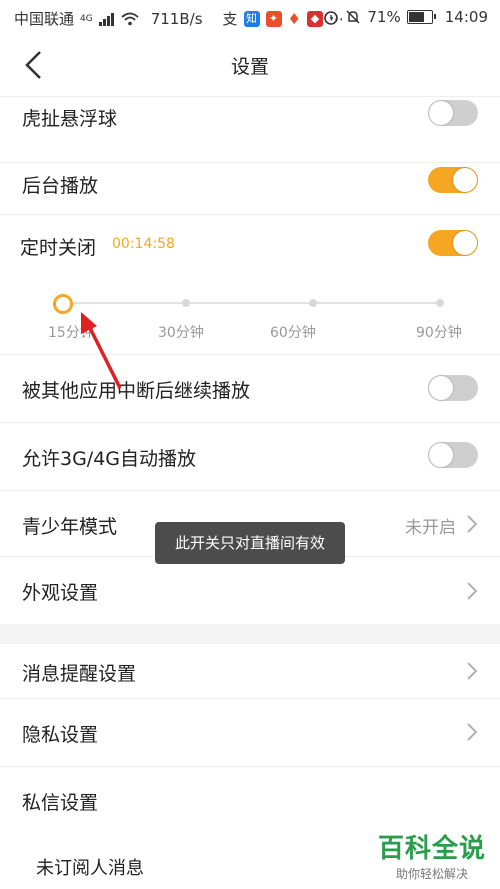 The height and width of the screenshot is (889, 500). Describe the element at coordinates (273, 18) in the screenshot. I see `shop-icon: ✦` at that location.